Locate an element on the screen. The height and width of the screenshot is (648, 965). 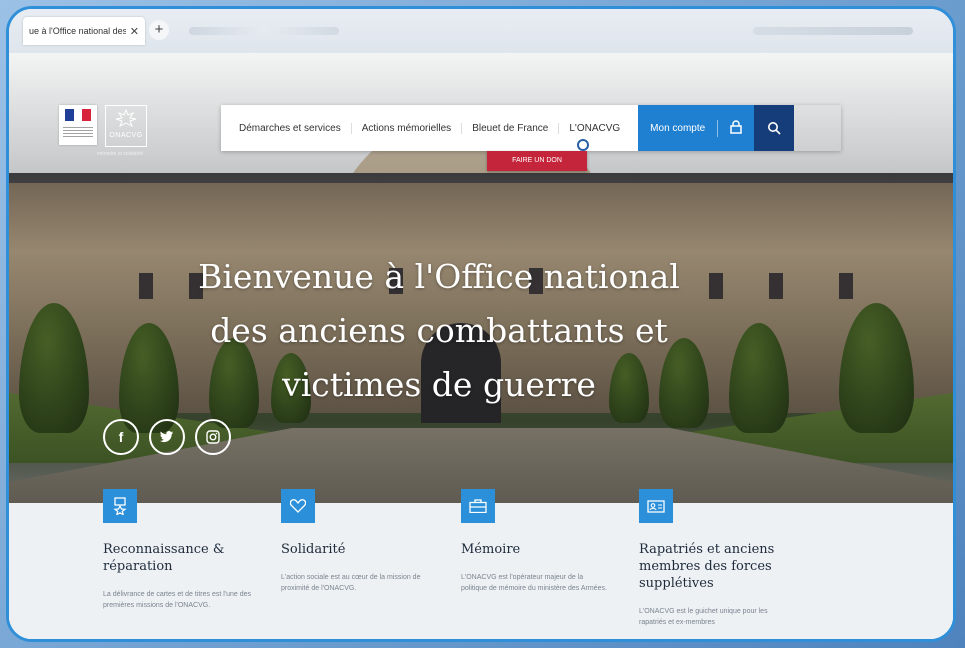
toolbar-extensions is located at coordinates (833, 31).